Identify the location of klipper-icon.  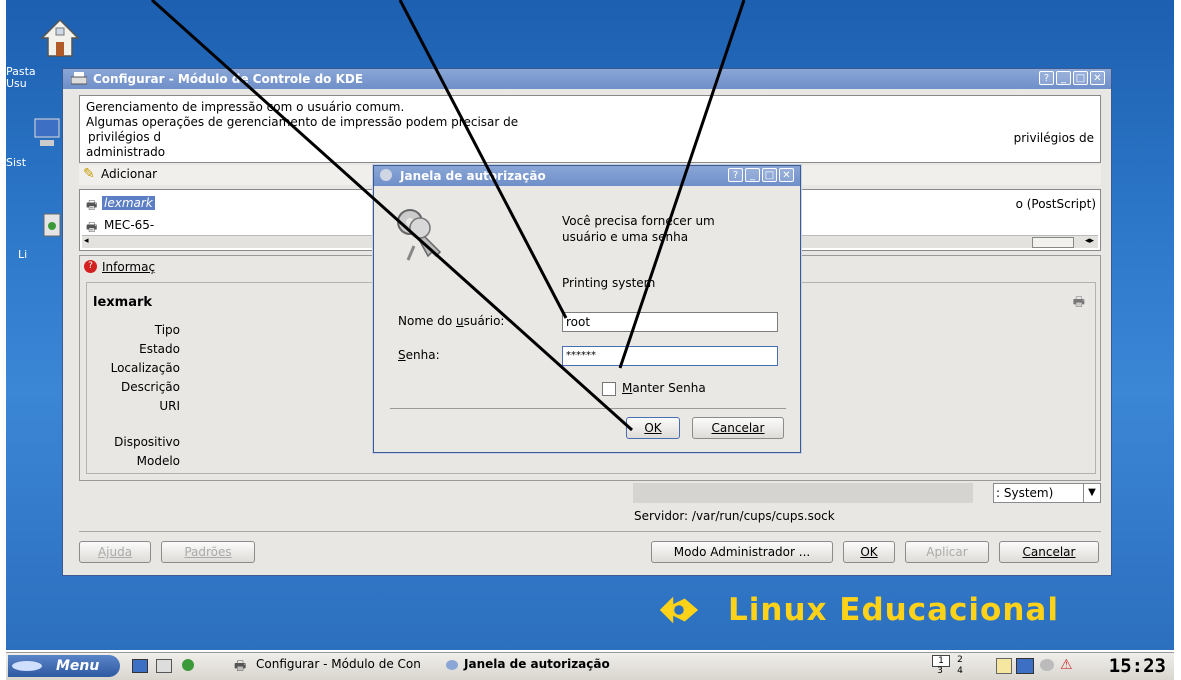
(1004, 666).